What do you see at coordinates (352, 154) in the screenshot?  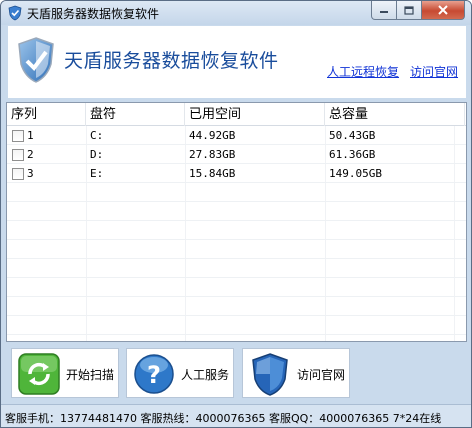 I see `row-total: 61.36GB` at bounding box center [352, 154].